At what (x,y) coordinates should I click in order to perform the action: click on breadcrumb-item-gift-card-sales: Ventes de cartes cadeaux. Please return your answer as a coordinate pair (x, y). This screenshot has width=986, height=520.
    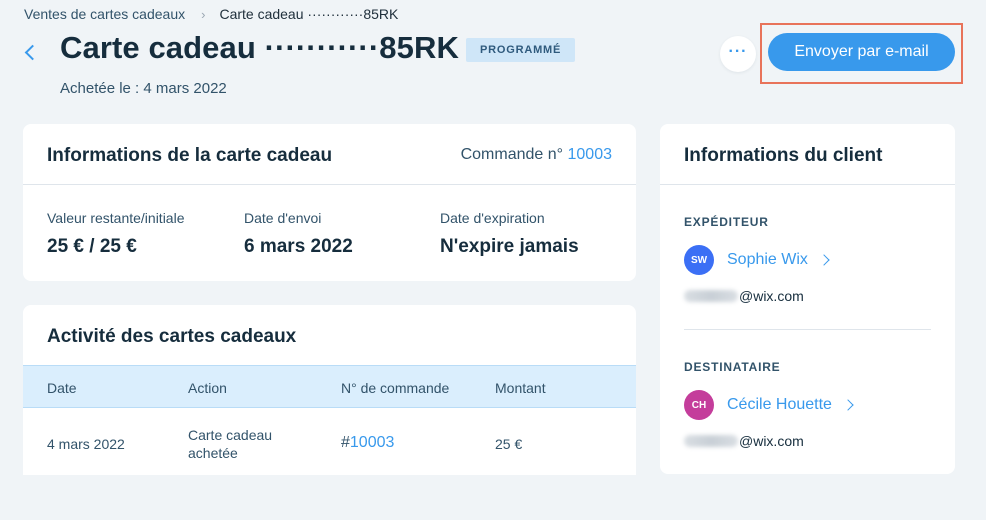
    Looking at the image, I should click on (104, 14).